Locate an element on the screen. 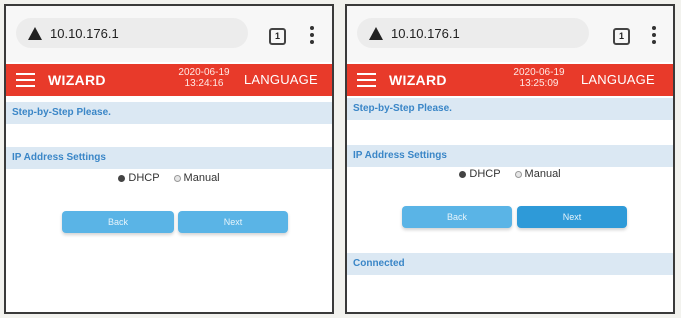 This screenshot has width=681, height=318. connection-status: Connected is located at coordinates (510, 264).